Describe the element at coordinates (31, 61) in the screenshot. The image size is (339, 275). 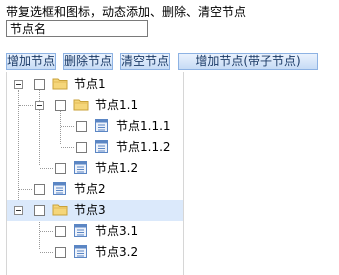
I see `add-node-button: 增加节点` at that location.